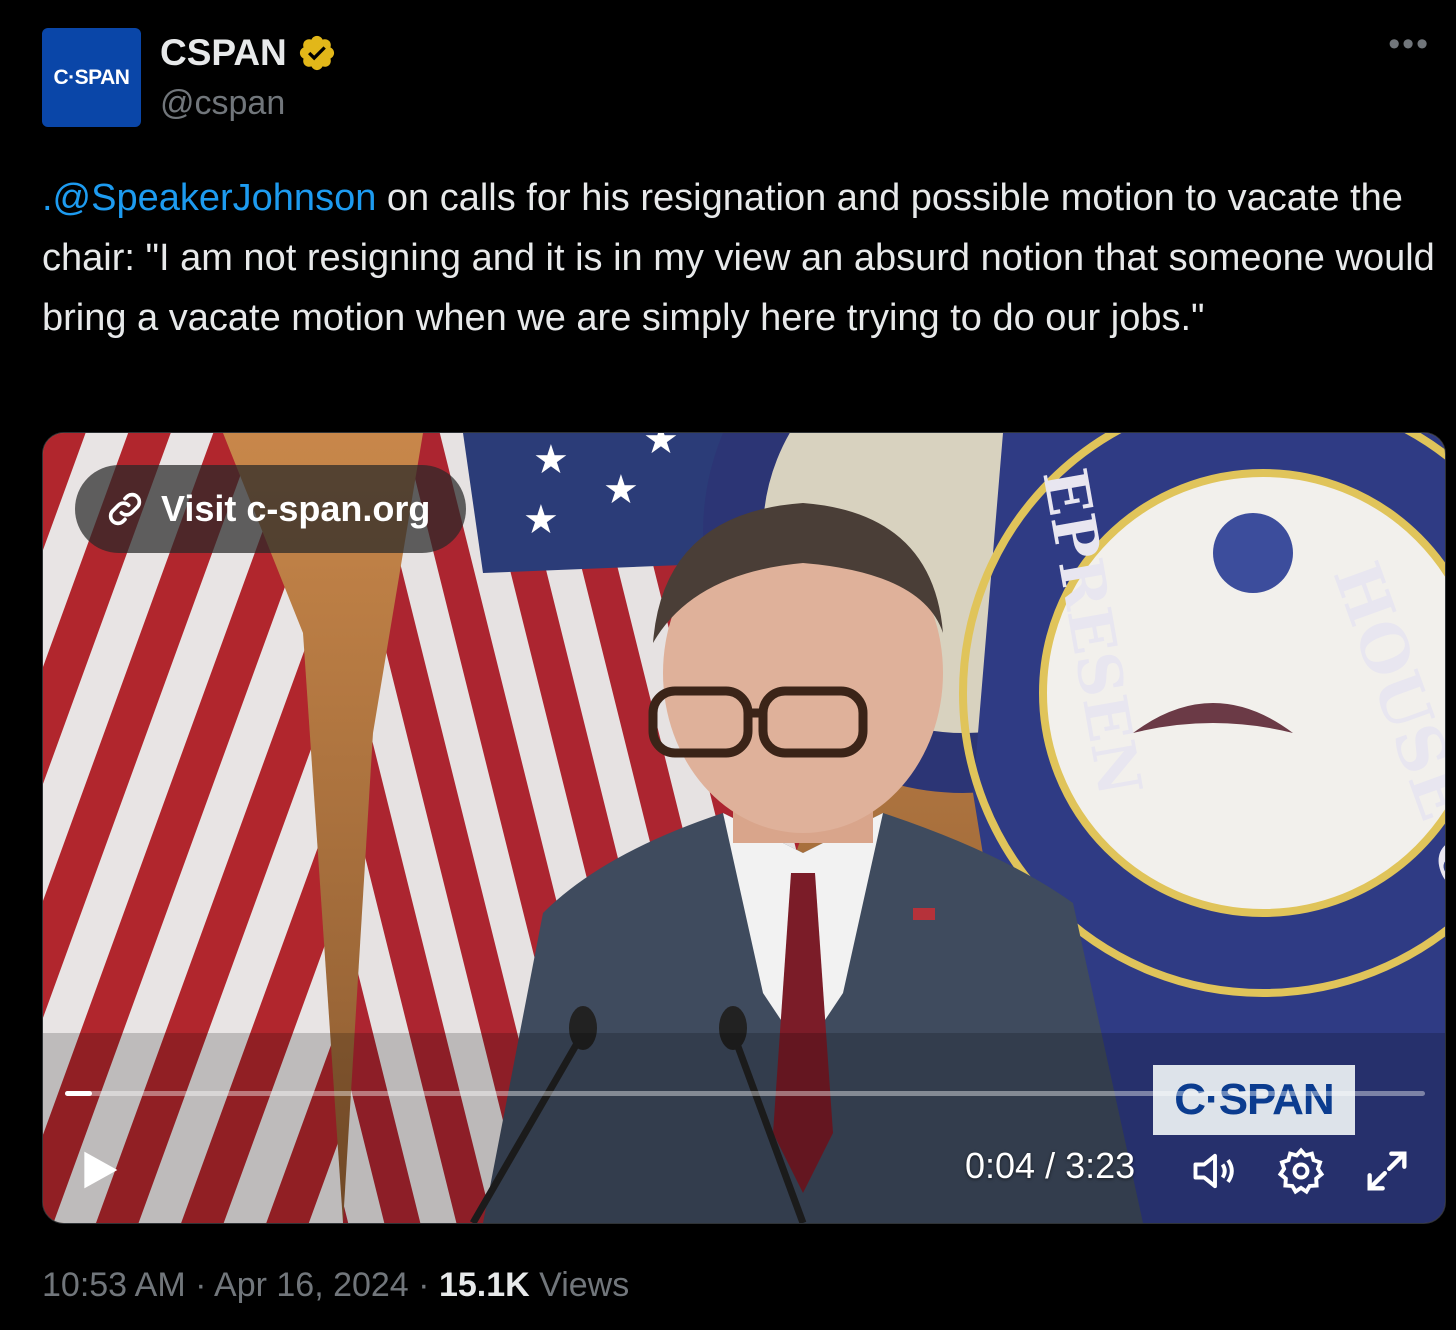  I want to click on visit-website-label: Visit c-span.org, so click(296, 508).